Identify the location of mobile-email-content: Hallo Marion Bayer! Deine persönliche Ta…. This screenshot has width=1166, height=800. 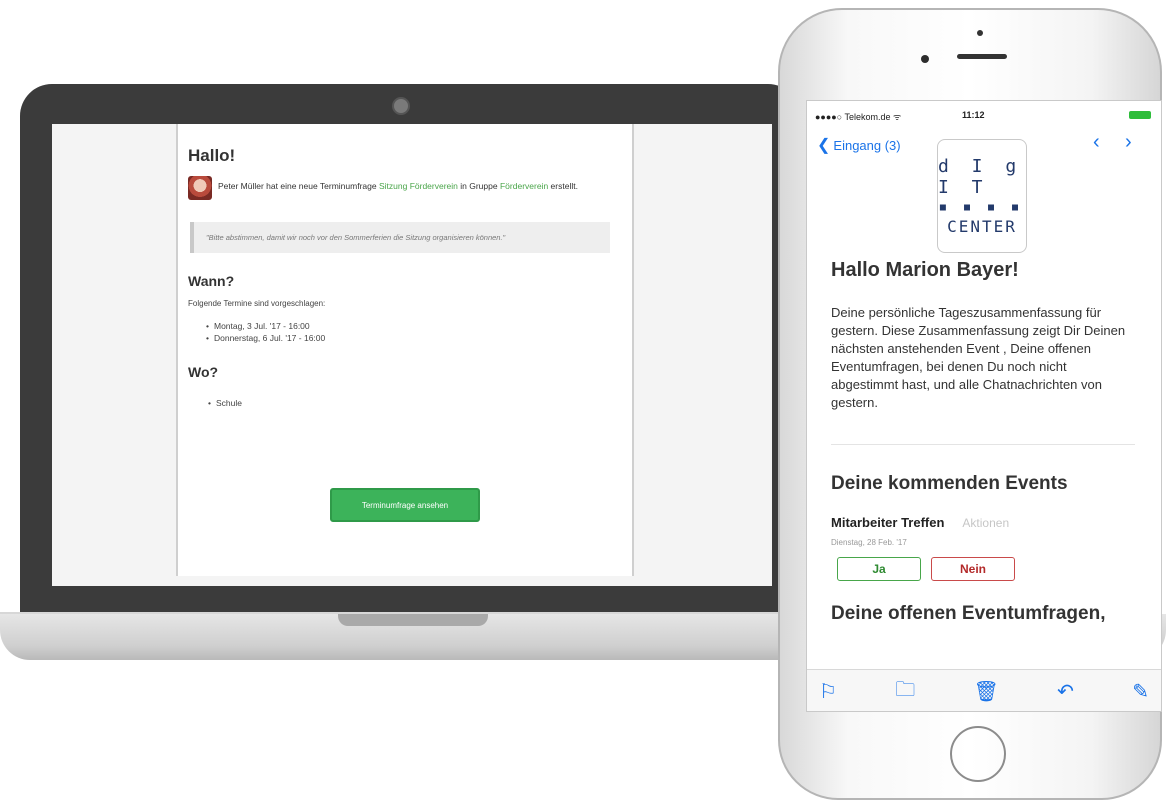
(983, 442).